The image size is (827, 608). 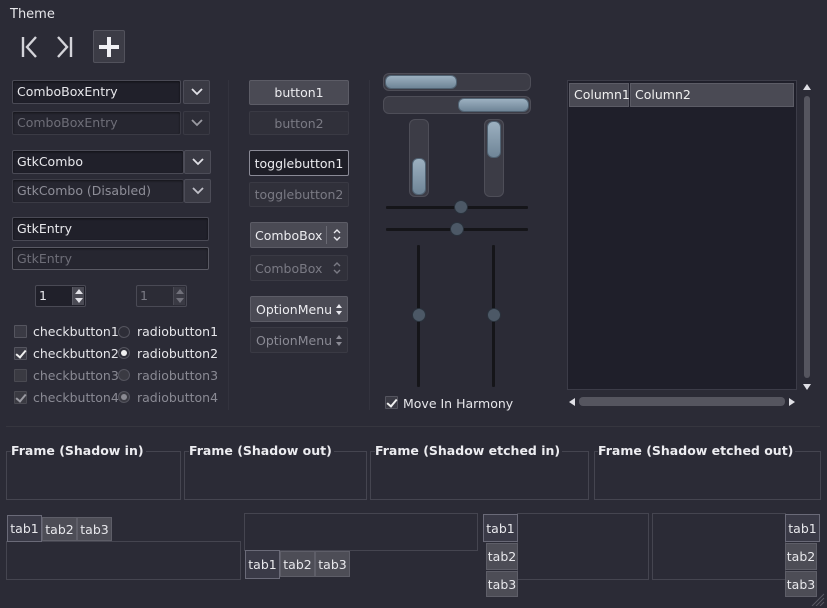 What do you see at coordinates (275, 475) in the screenshot?
I see `frame-shadow-out` at bounding box center [275, 475].